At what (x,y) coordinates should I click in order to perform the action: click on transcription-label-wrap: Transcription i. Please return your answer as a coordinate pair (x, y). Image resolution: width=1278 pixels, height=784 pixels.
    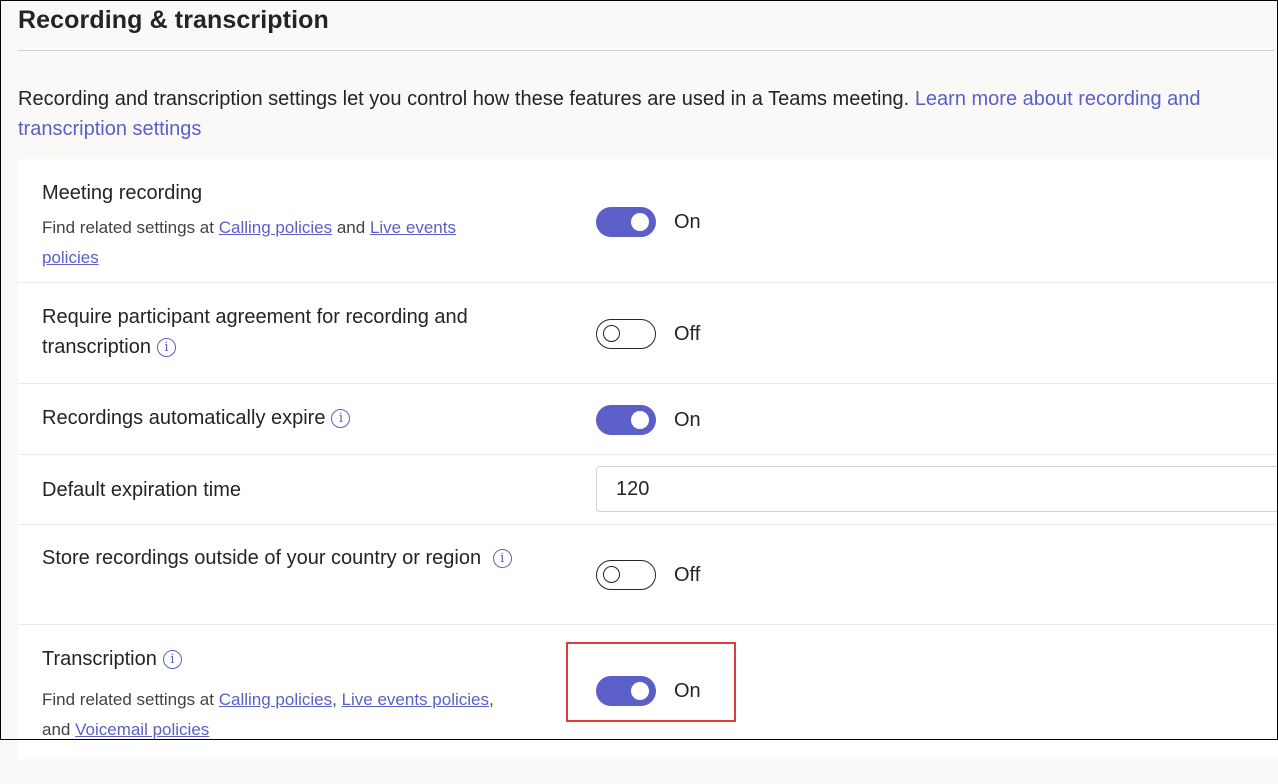
    Looking at the image, I should click on (112, 659).